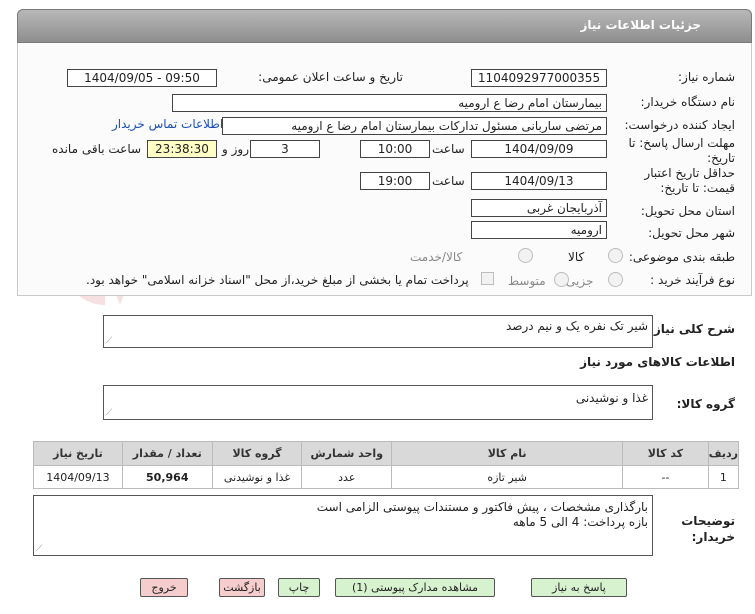  What do you see at coordinates (657, 362) in the screenshot?
I see `goods-section-title: اطلاعات کالاهای مورد نیاز` at bounding box center [657, 362].